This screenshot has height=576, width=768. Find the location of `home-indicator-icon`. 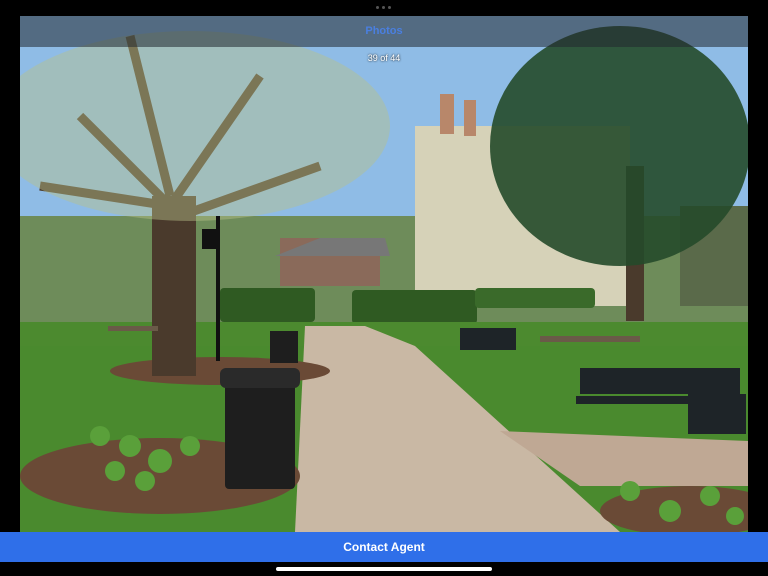

home-indicator-icon is located at coordinates (384, 569).